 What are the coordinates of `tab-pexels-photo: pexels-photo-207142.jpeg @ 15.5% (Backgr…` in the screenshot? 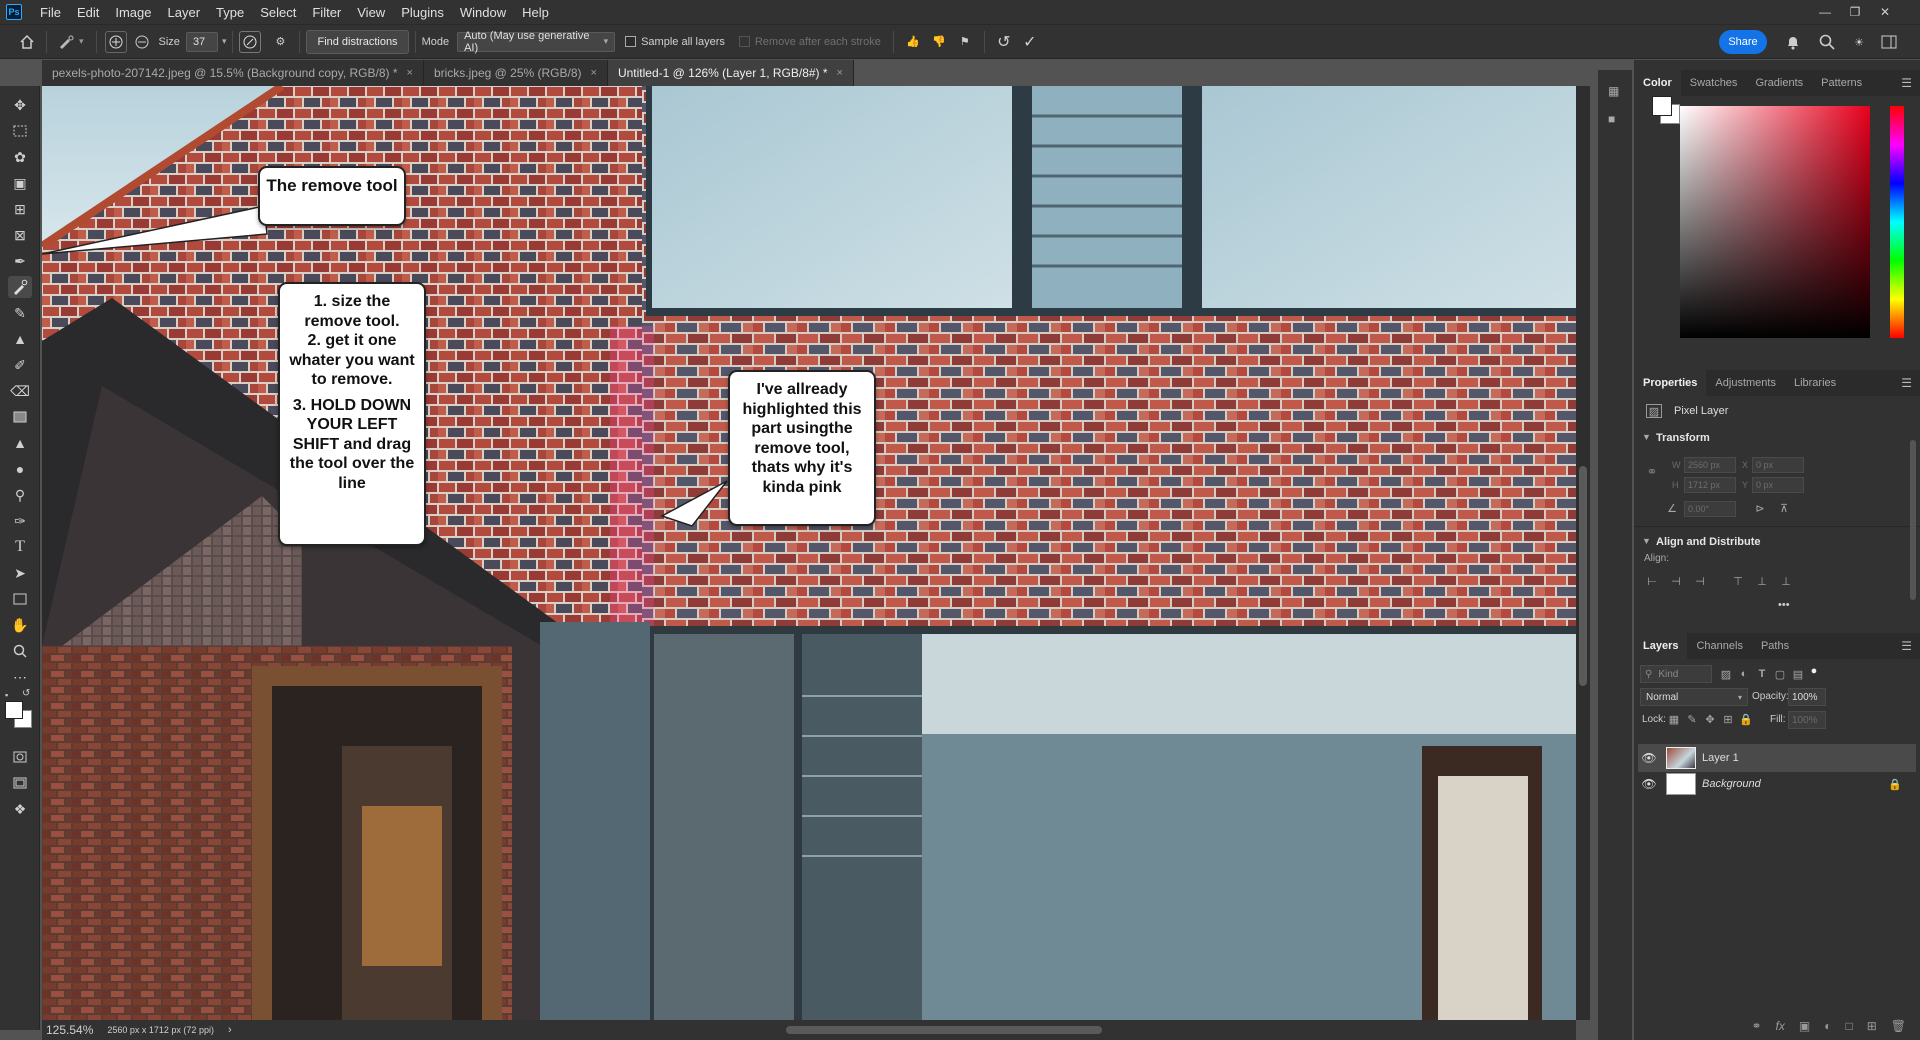 It's located at (233, 73).